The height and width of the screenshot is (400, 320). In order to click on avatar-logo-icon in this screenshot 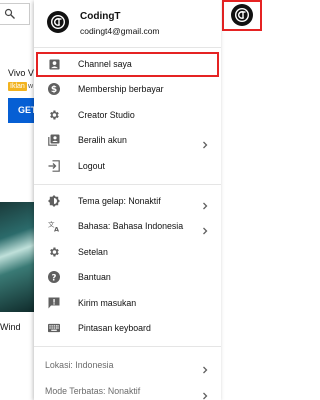, I will do `click(242, 15)`.